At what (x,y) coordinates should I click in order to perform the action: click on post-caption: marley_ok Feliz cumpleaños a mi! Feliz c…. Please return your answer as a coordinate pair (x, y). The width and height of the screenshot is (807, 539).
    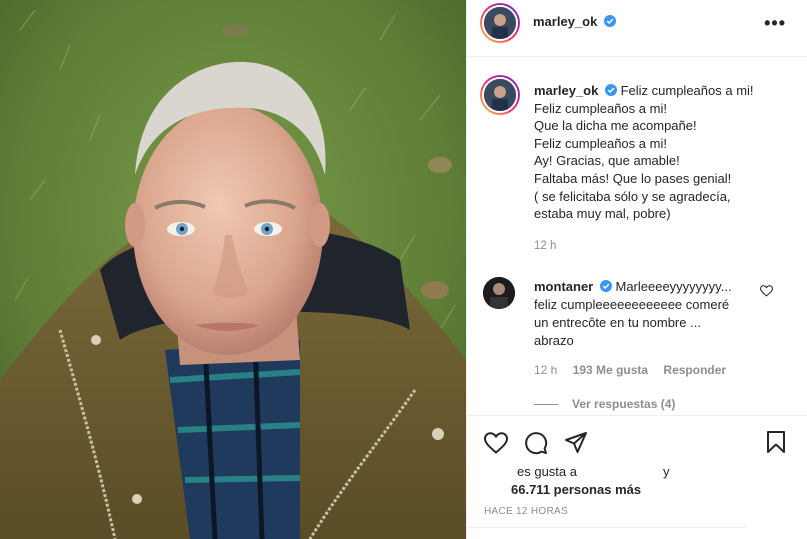
    Looking at the image, I should click on (664, 152).